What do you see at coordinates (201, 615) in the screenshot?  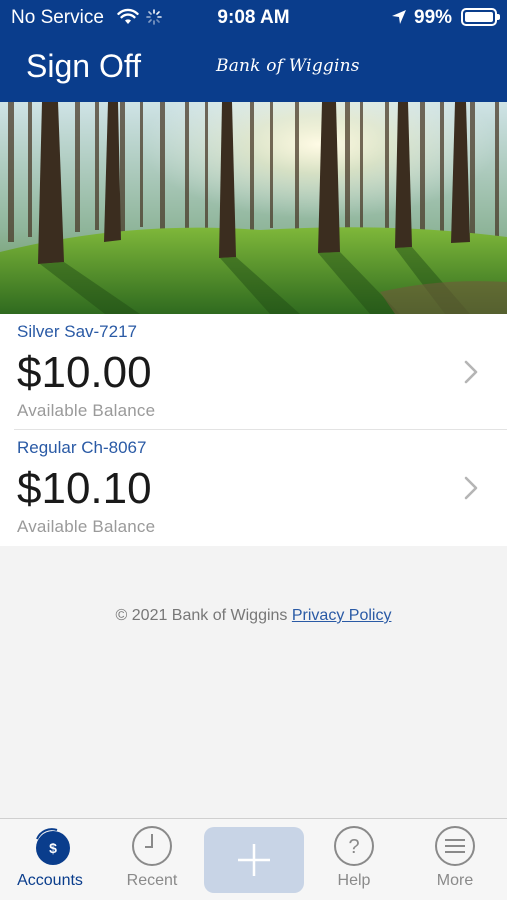 I see `copyright-text: © 2021 Bank of Wiggins` at bounding box center [201, 615].